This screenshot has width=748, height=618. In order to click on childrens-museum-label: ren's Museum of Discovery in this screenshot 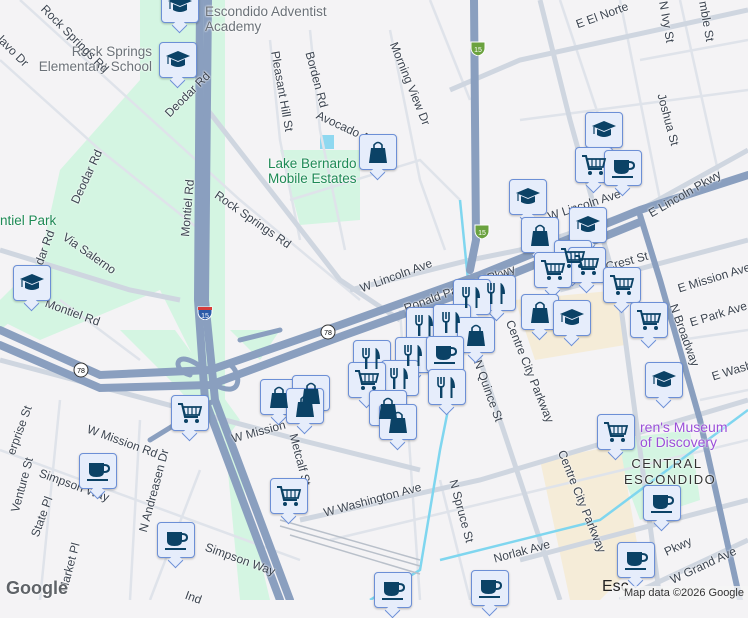, I will do `click(685, 435)`.